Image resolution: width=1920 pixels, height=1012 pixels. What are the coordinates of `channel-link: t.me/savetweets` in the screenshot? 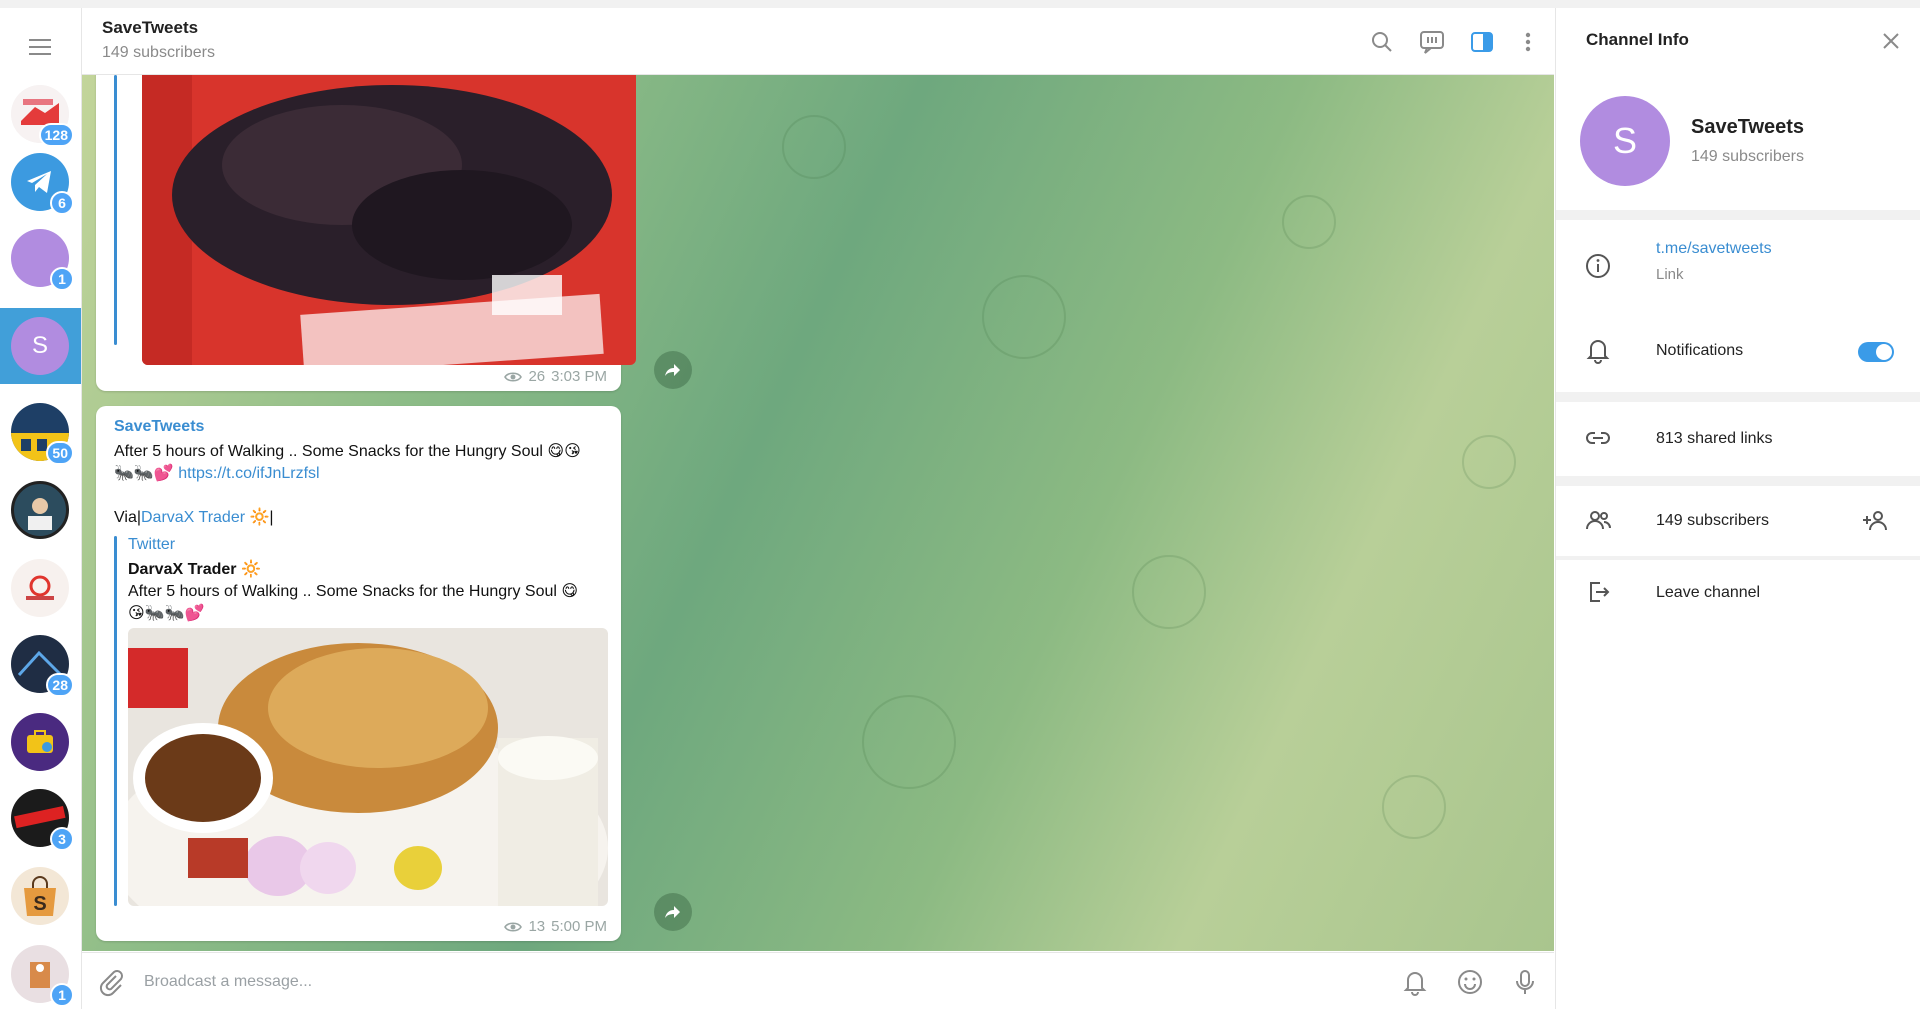 It's located at (1714, 249).